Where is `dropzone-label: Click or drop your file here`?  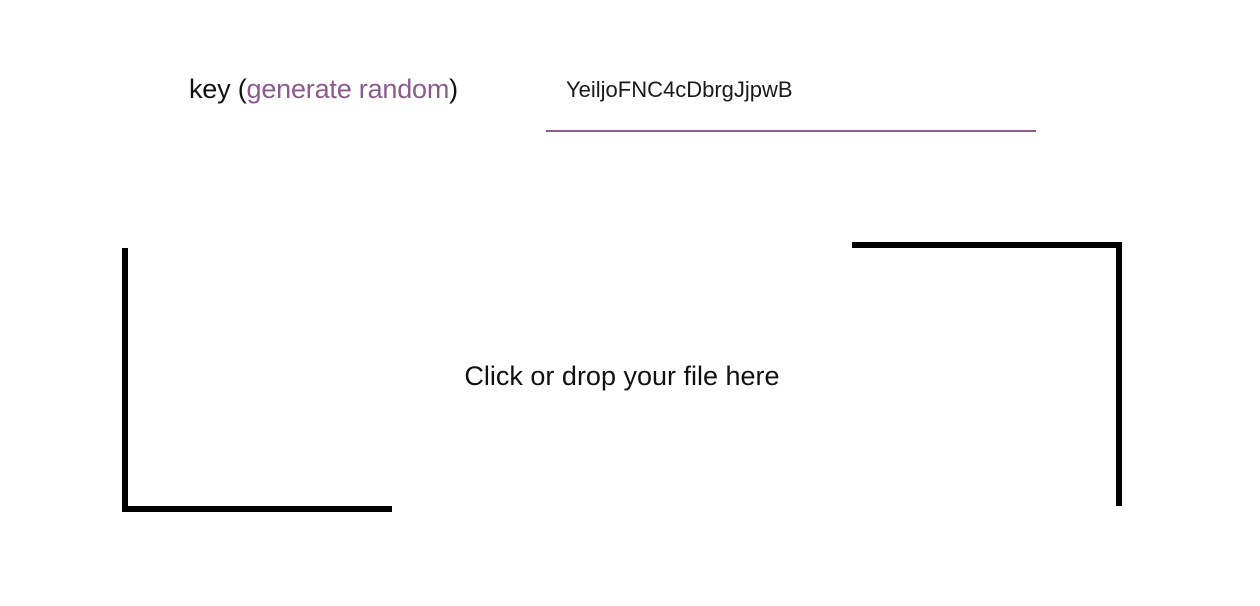
dropzone-label: Click or drop your file here is located at coordinates (622, 376).